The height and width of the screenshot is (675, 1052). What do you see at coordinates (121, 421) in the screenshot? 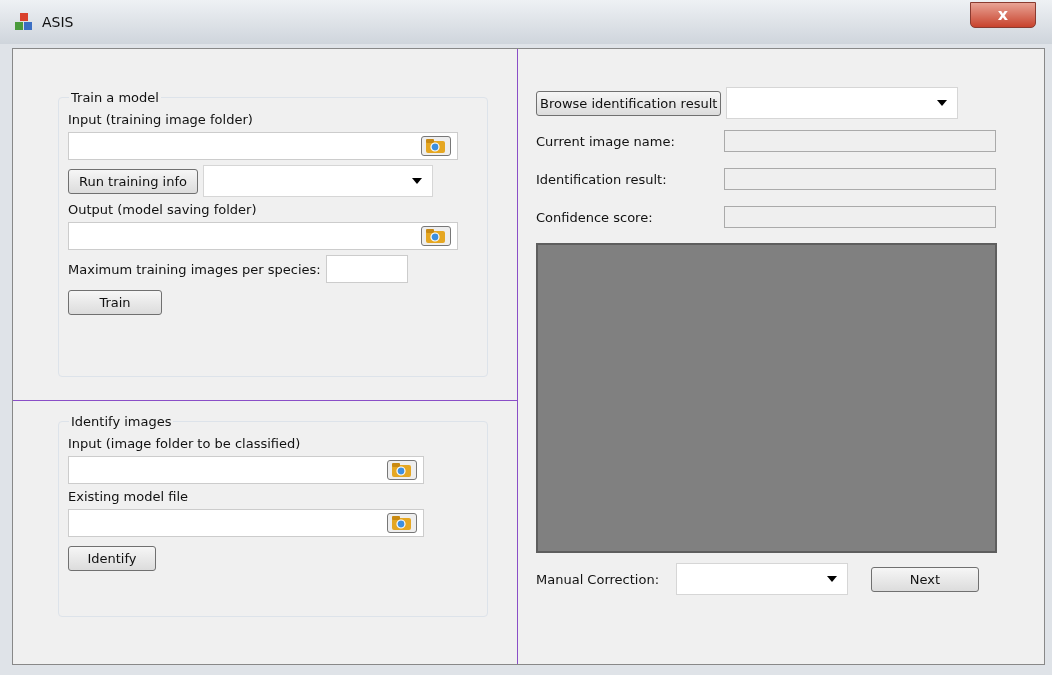
I see `group-title: Identify images` at bounding box center [121, 421].